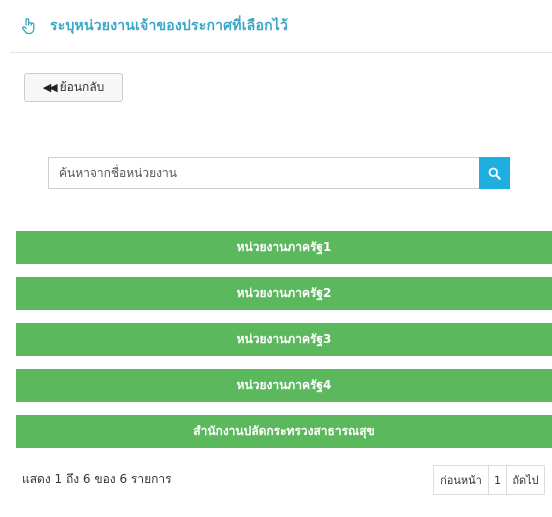 This screenshot has height=517, width=552. Describe the element at coordinates (263, 173) in the screenshot. I see `search-input` at that location.